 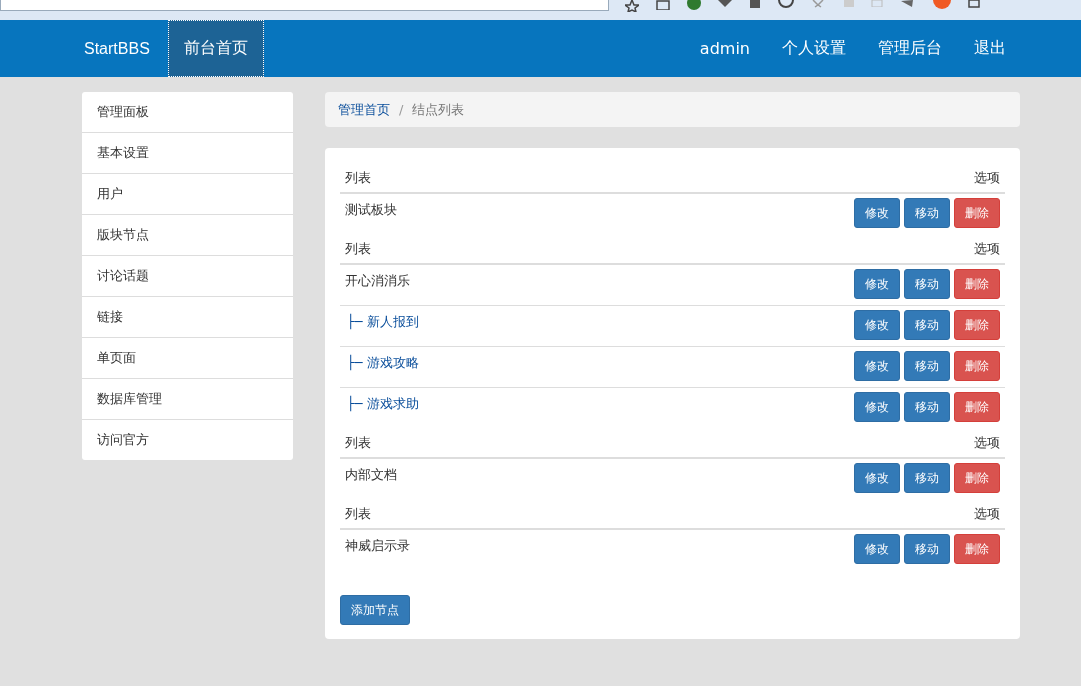 I want to click on node-link: ├─ 游戏求助, so click(x=383, y=404).